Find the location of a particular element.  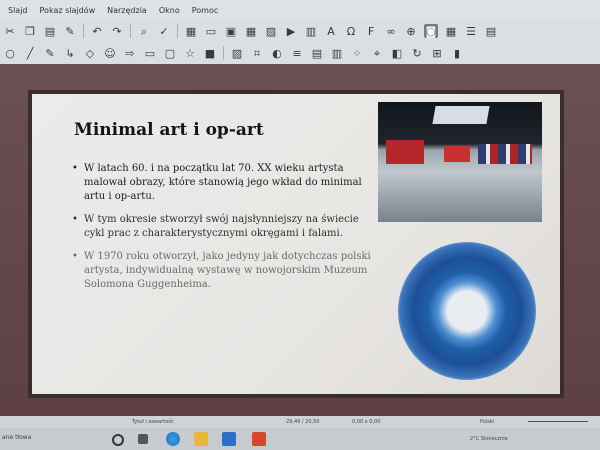

star-icon: ☆ is located at coordinates (190, 53).